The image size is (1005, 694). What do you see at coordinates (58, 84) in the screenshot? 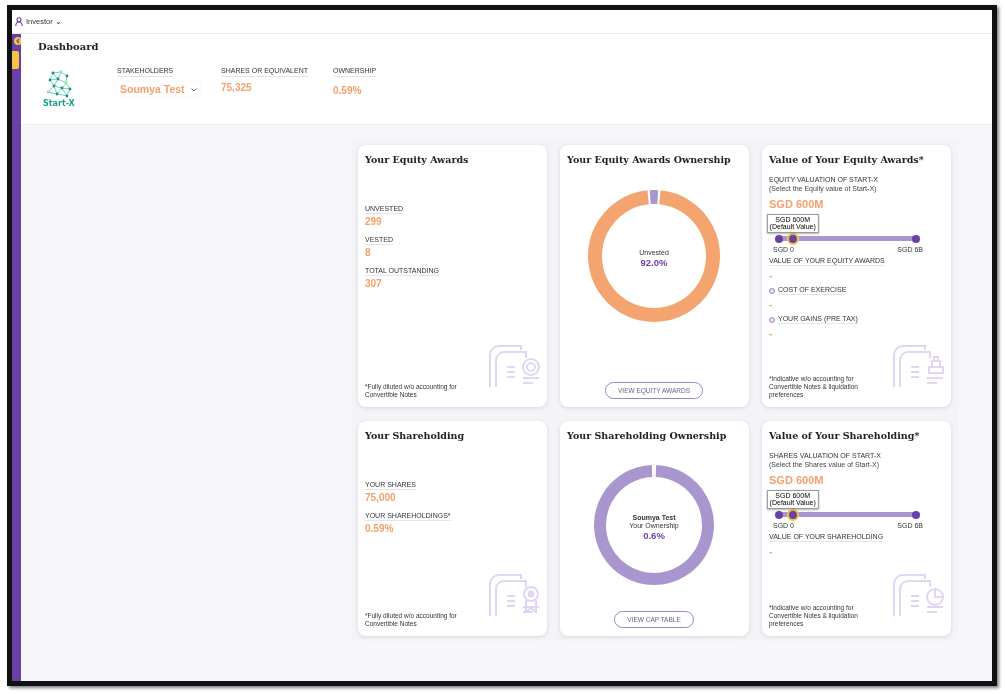
I see `network-logo-icon` at bounding box center [58, 84].